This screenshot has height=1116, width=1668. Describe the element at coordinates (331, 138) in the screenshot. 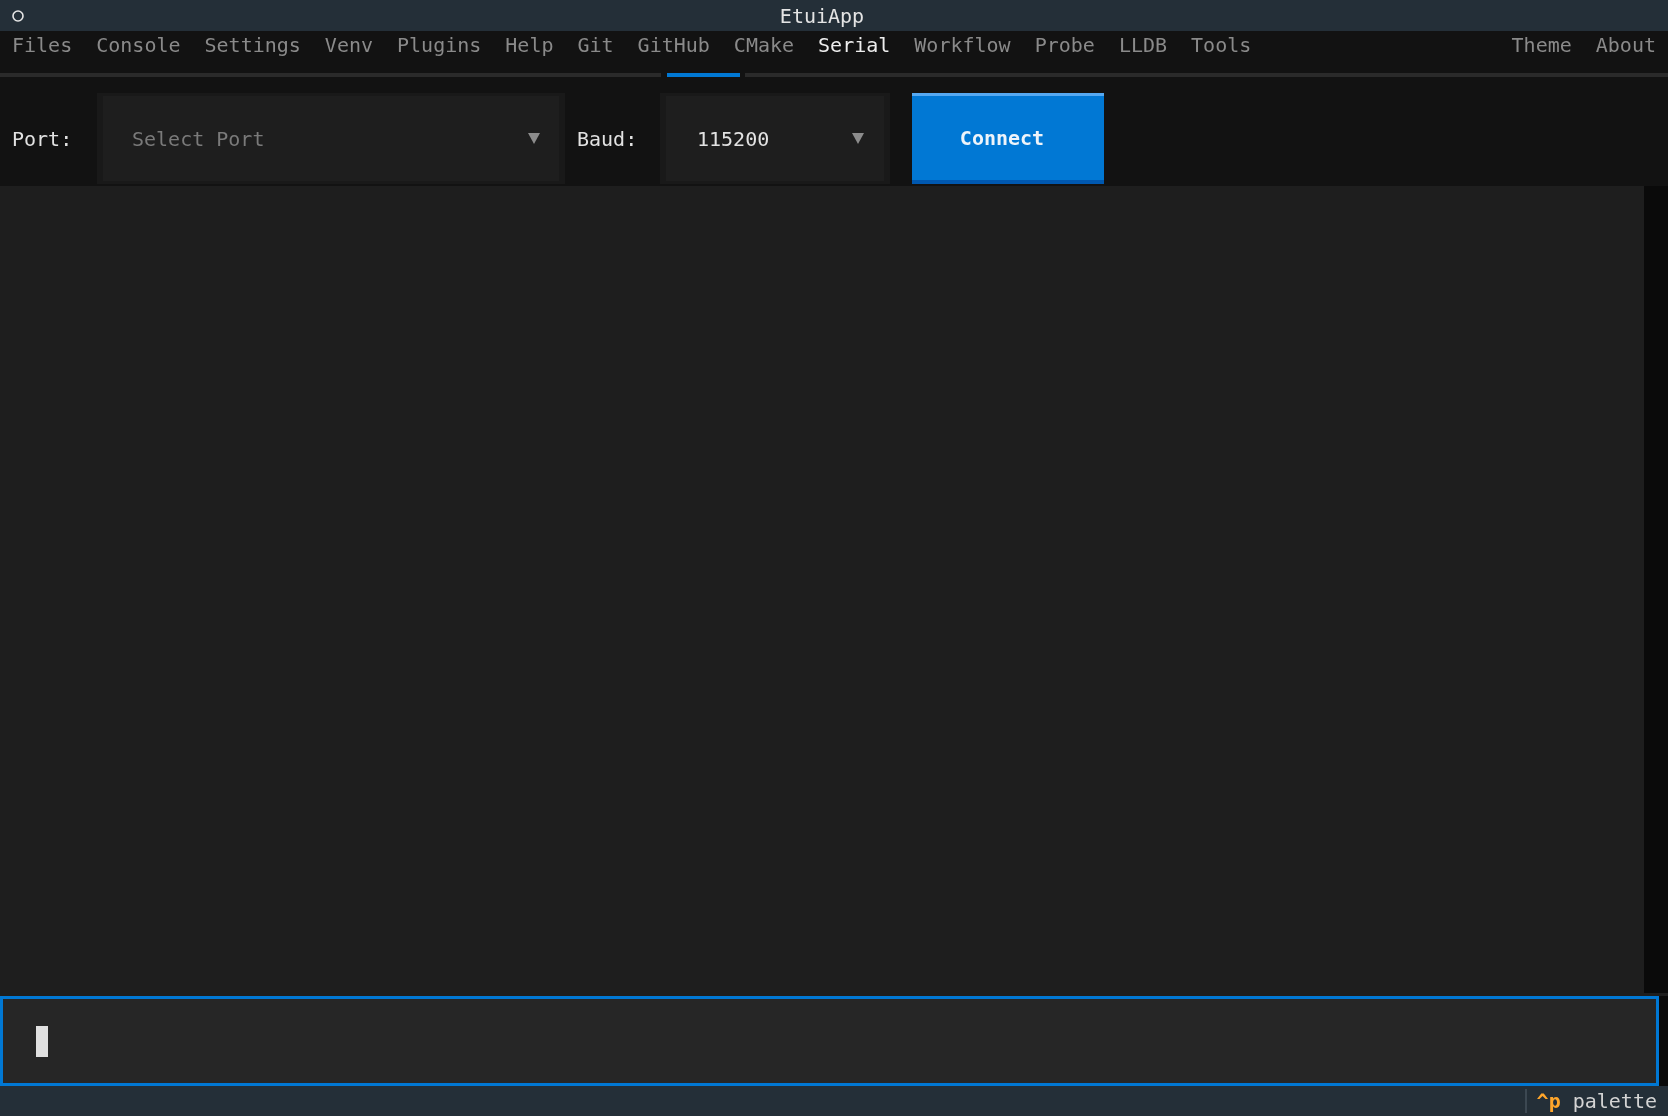

I see `port-select: Select Port` at that location.